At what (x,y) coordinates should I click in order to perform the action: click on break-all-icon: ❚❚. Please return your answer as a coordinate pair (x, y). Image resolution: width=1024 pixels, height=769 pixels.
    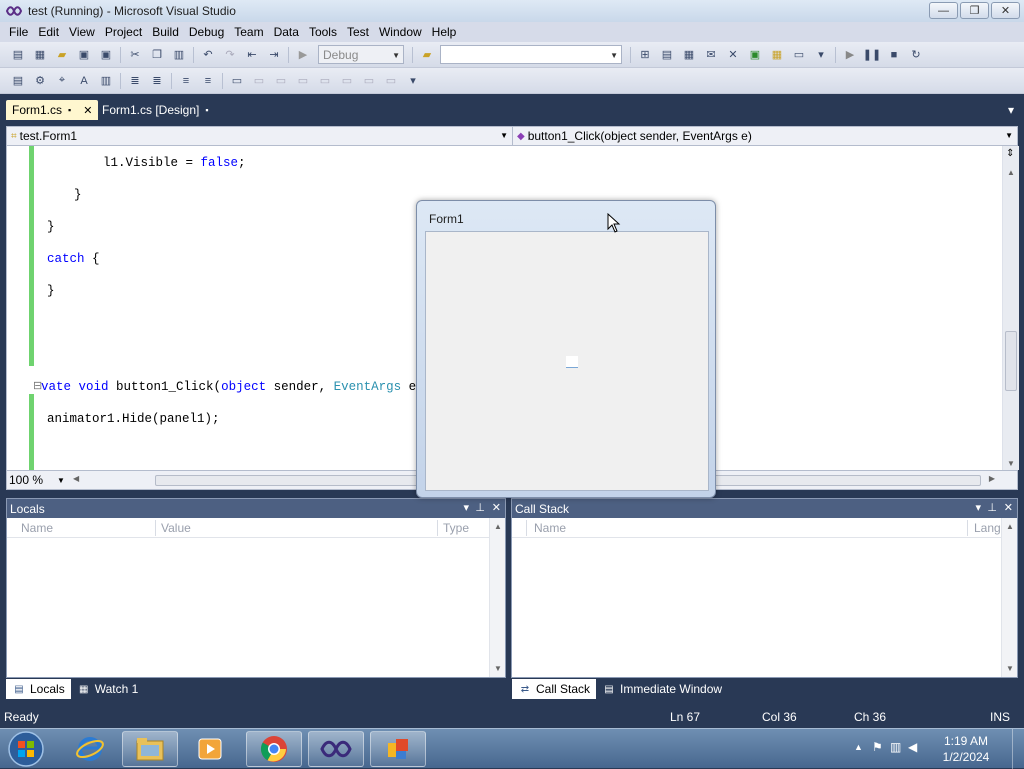
    Looking at the image, I should click on (872, 55).